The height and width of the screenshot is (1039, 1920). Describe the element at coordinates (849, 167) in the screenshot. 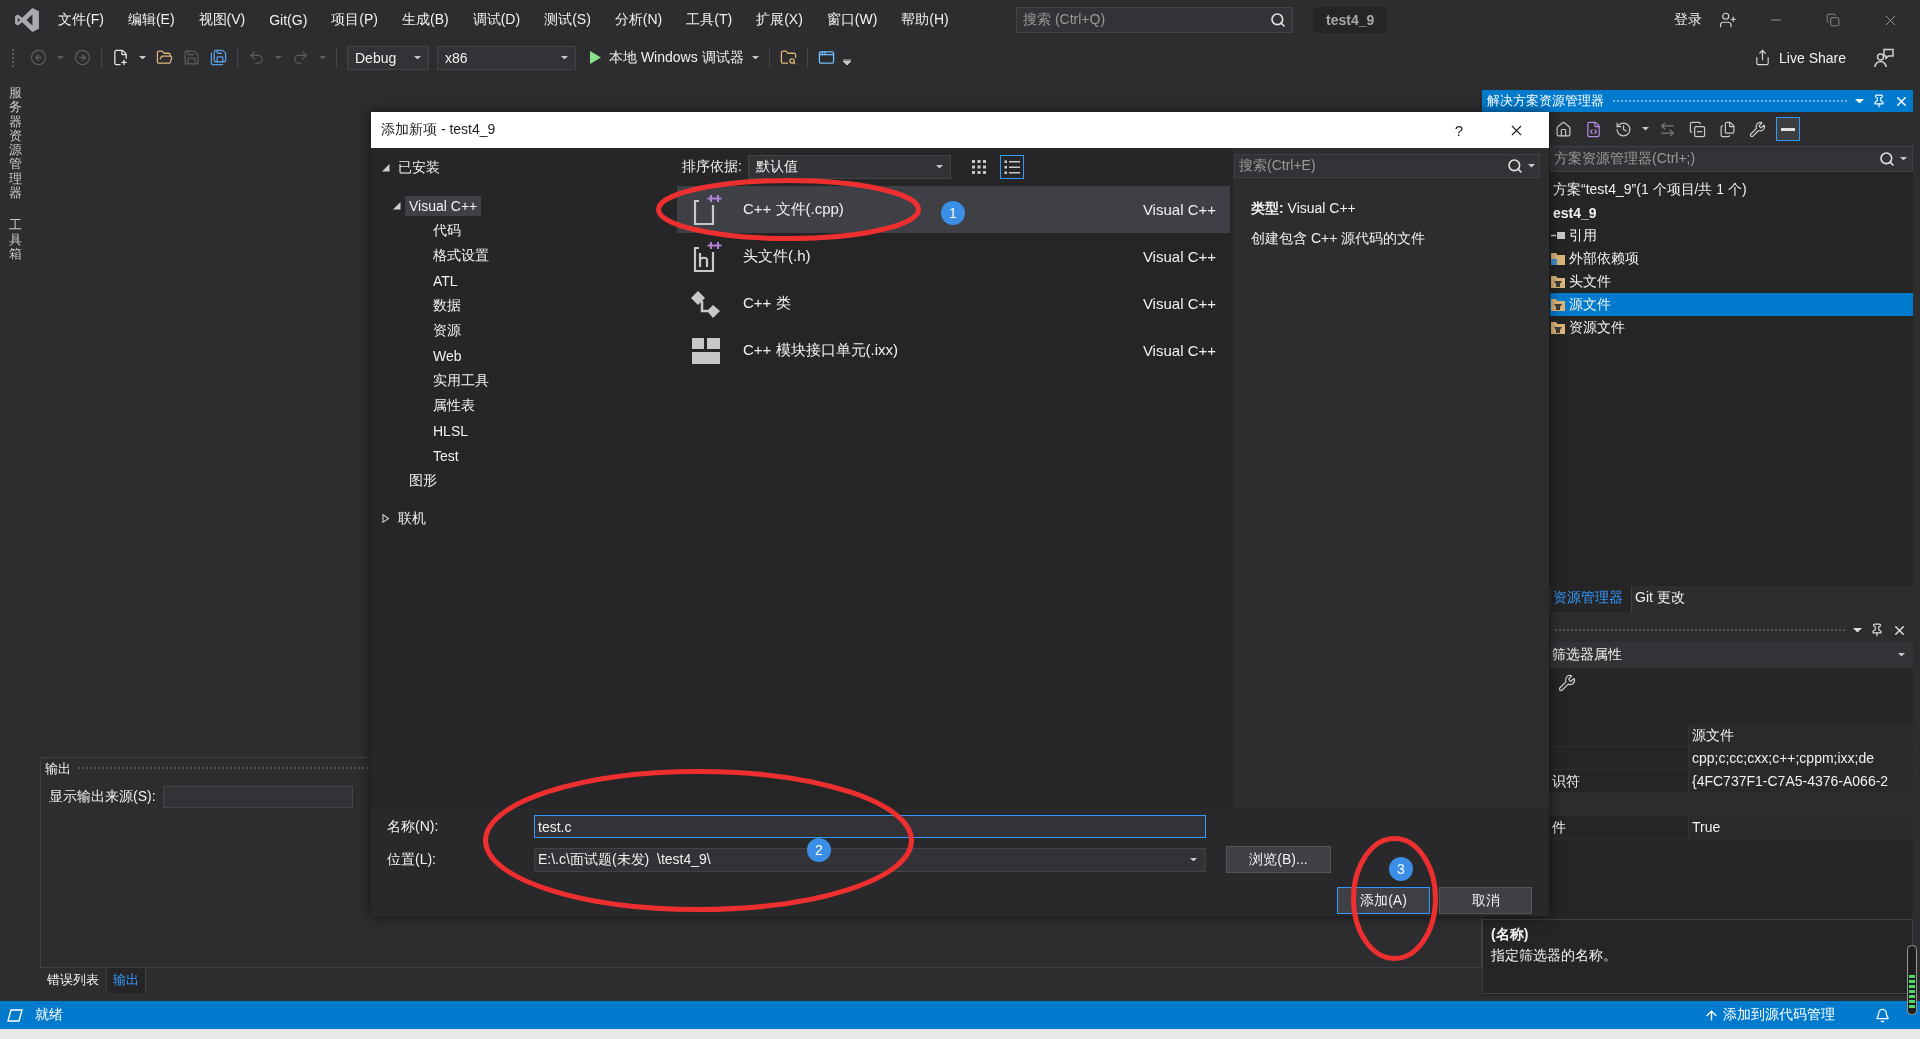

I see `sort-dropdown: 默认值` at that location.